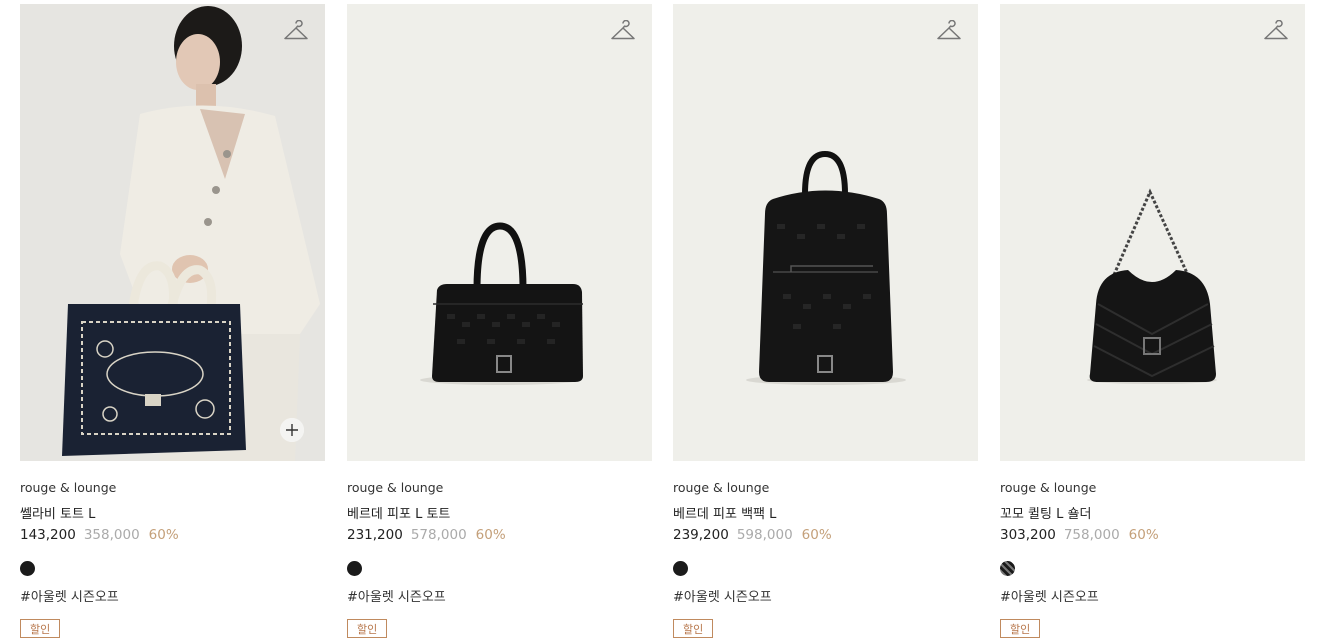 This screenshot has height=639, width=1319. Describe the element at coordinates (1028, 535) in the screenshot. I see `sale-price: 303,200` at that location.